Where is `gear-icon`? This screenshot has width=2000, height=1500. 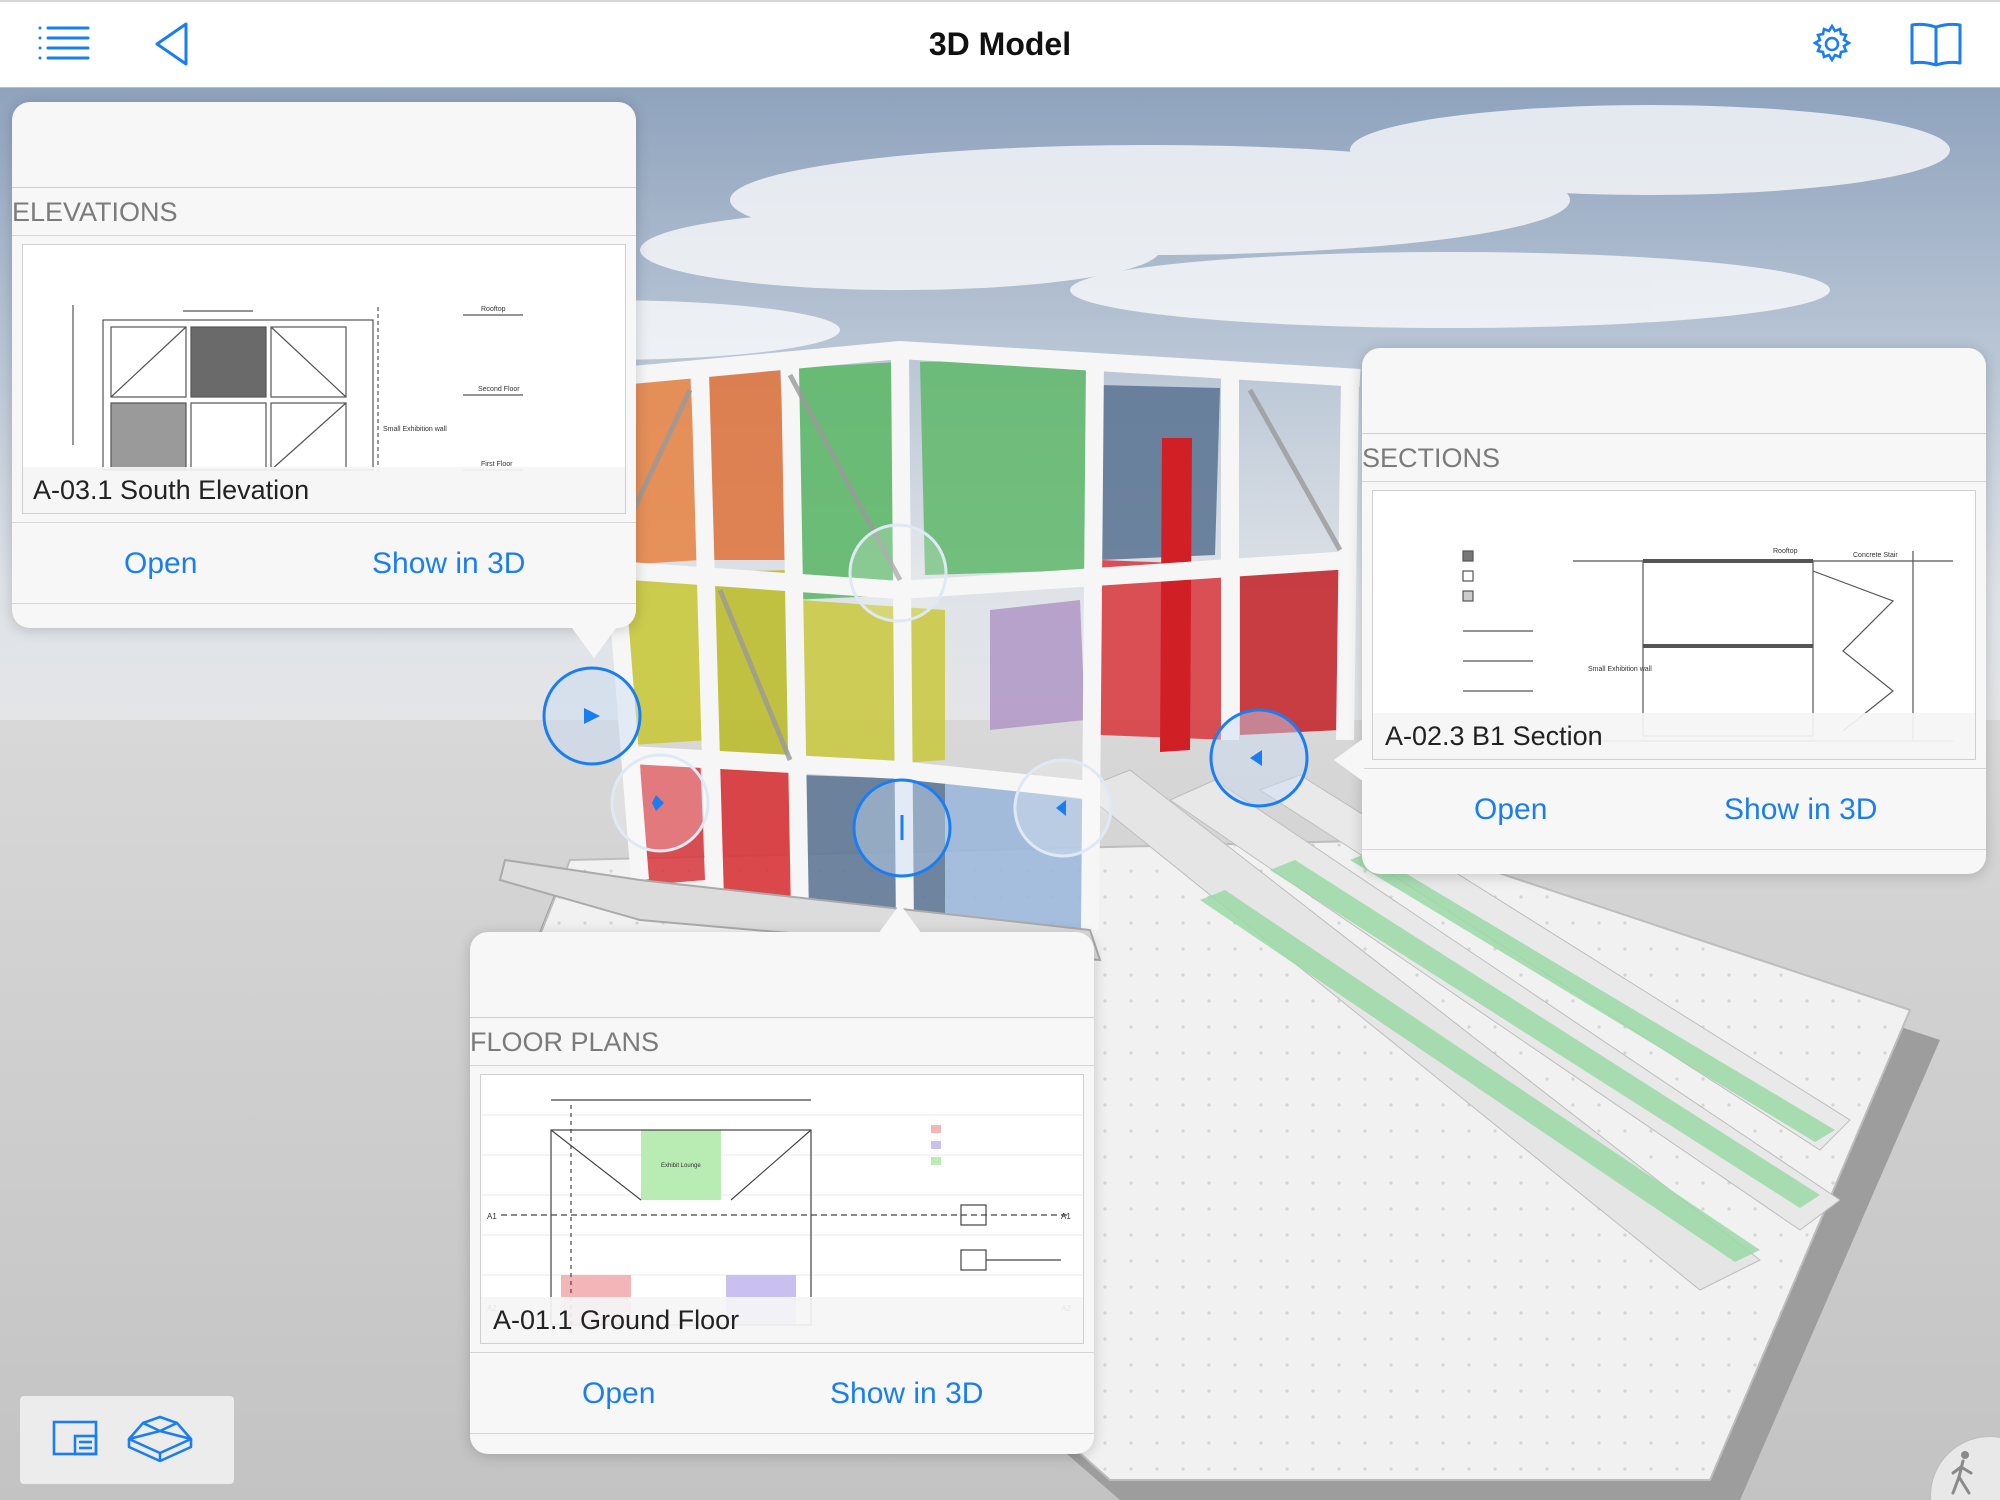
gear-icon is located at coordinates (1832, 46).